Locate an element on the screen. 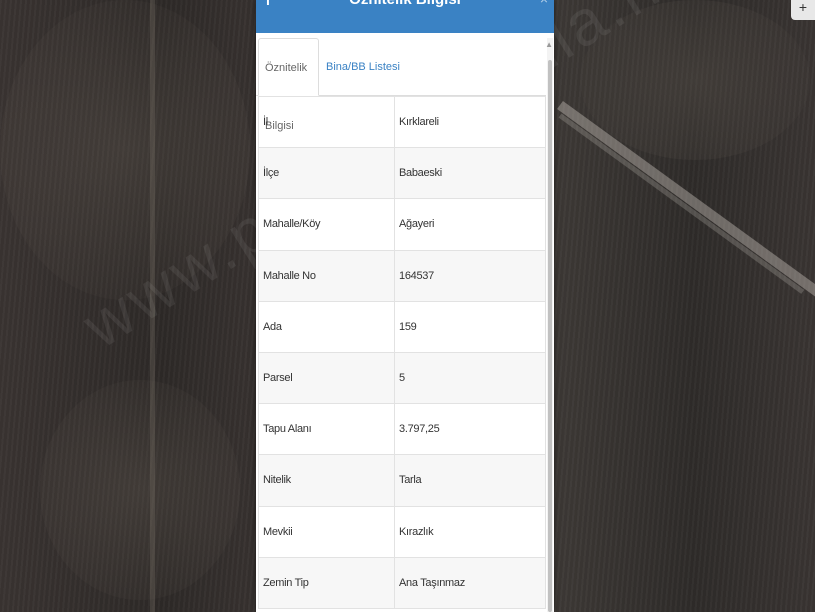  attribute-value: 164537 is located at coordinates (470, 275).